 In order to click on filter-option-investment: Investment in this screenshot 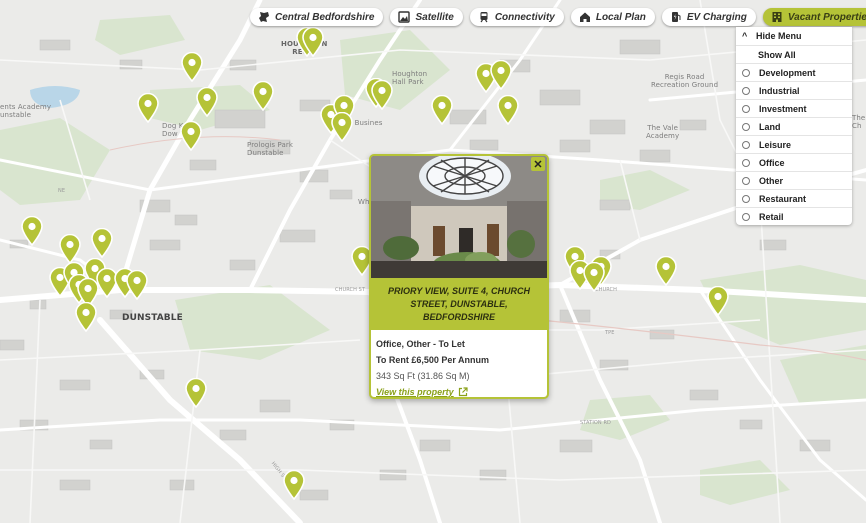, I will do `click(794, 108)`.